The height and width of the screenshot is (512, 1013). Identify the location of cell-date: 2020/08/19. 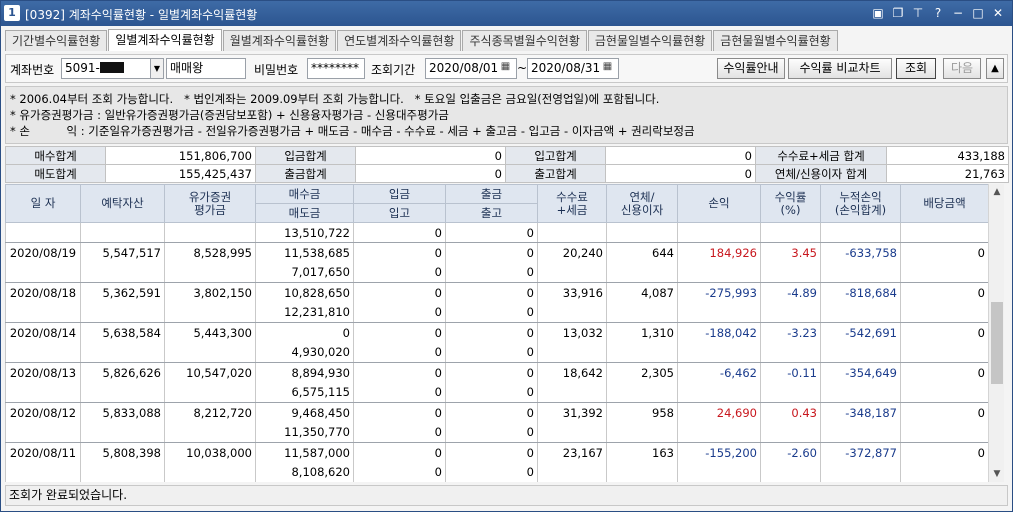
(43, 252).